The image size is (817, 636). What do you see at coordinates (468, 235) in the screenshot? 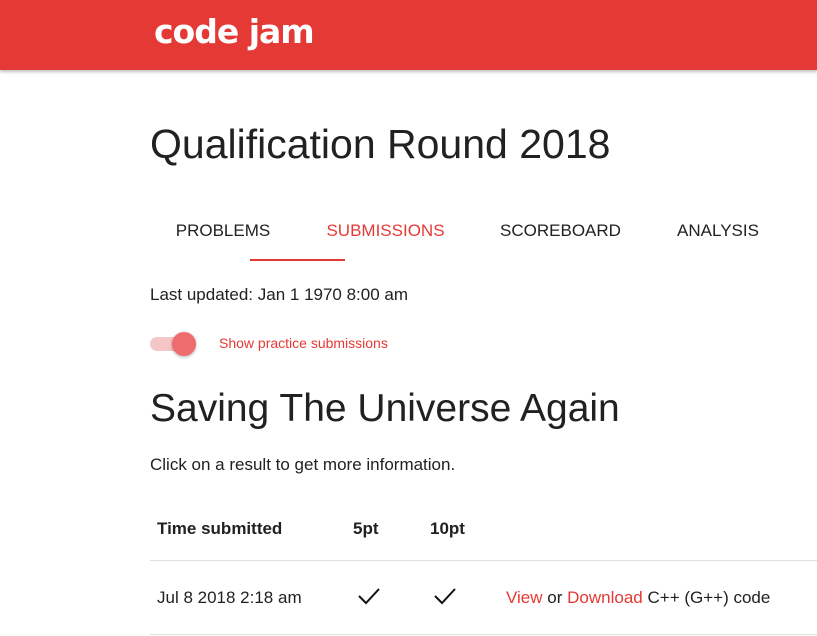
I see `round-tabs: PROBLEMS SUBMISSIONS SCOREBOARD ANALYSIS` at bounding box center [468, 235].